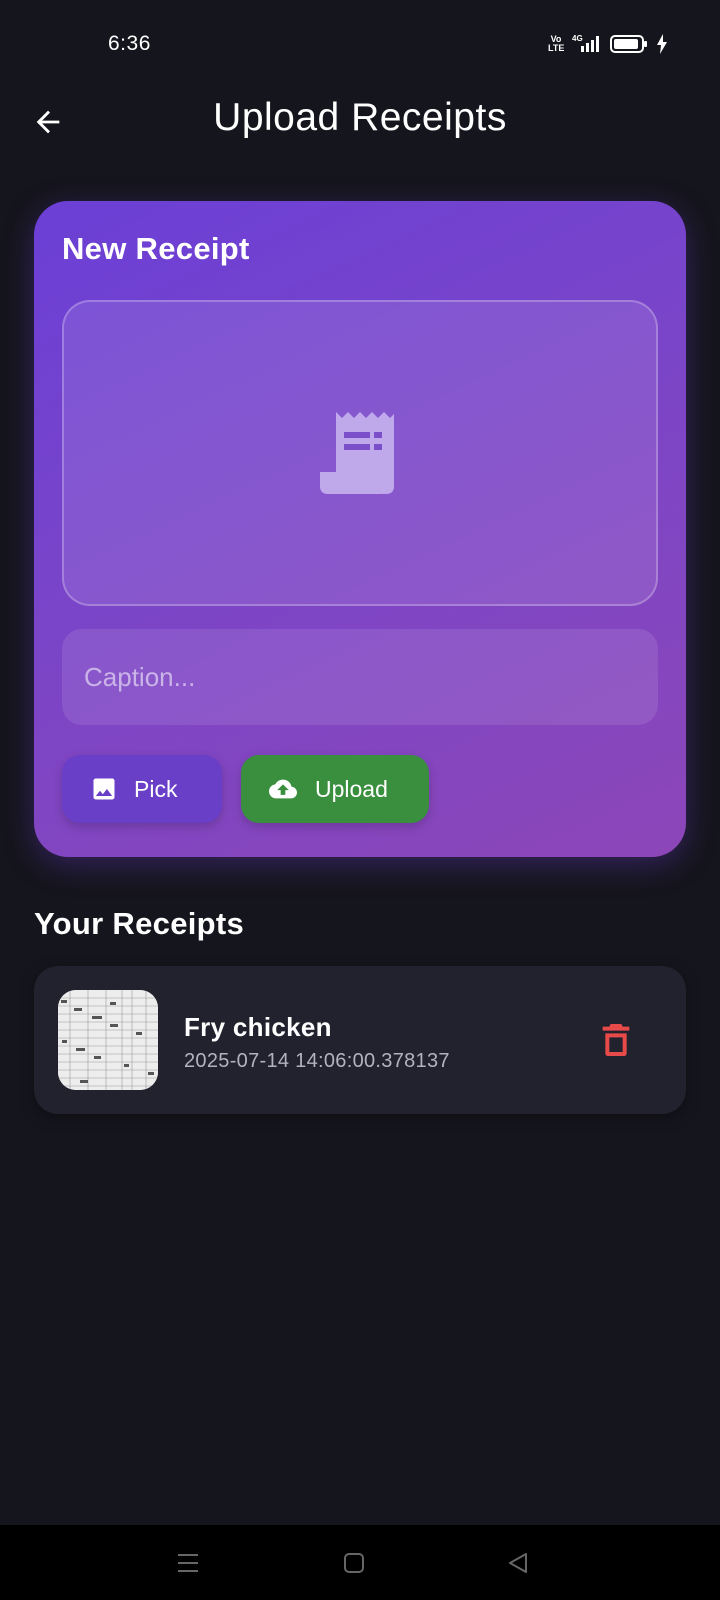 The width and height of the screenshot is (720, 1600). Describe the element at coordinates (258, 1027) in the screenshot. I see `receipt-title: Fry chicken` at that location.